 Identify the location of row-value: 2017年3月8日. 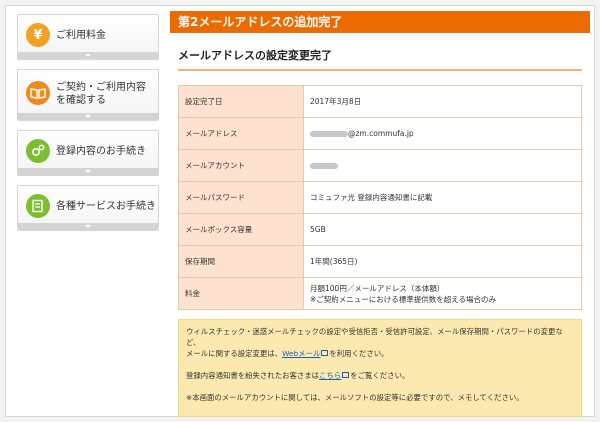
(442, 101).